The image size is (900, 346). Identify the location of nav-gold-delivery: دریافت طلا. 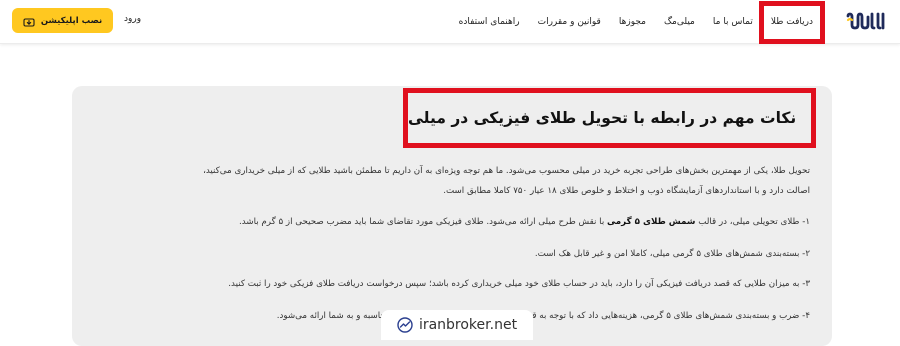
(792, 22).